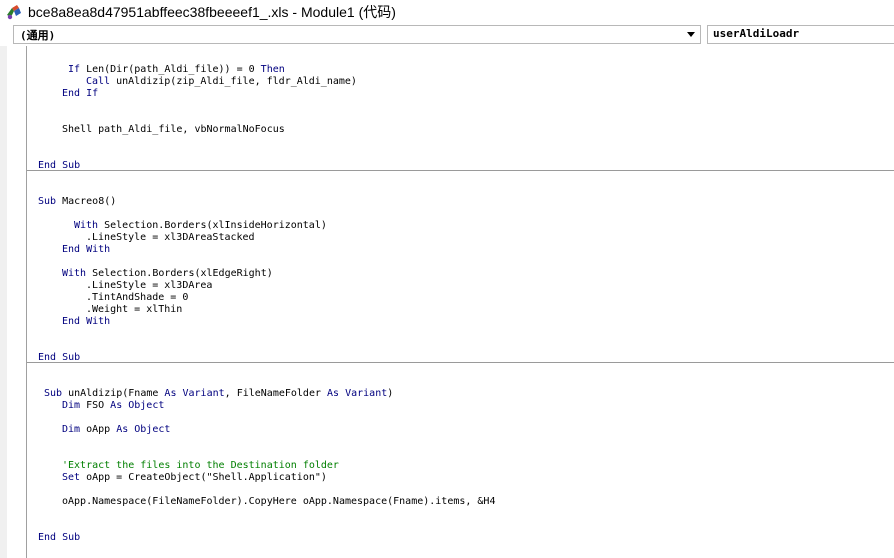 The height and width of the screenshot is (558, 894). I want to click on code-line: .TintAndShade = 0, so click(137, 297).